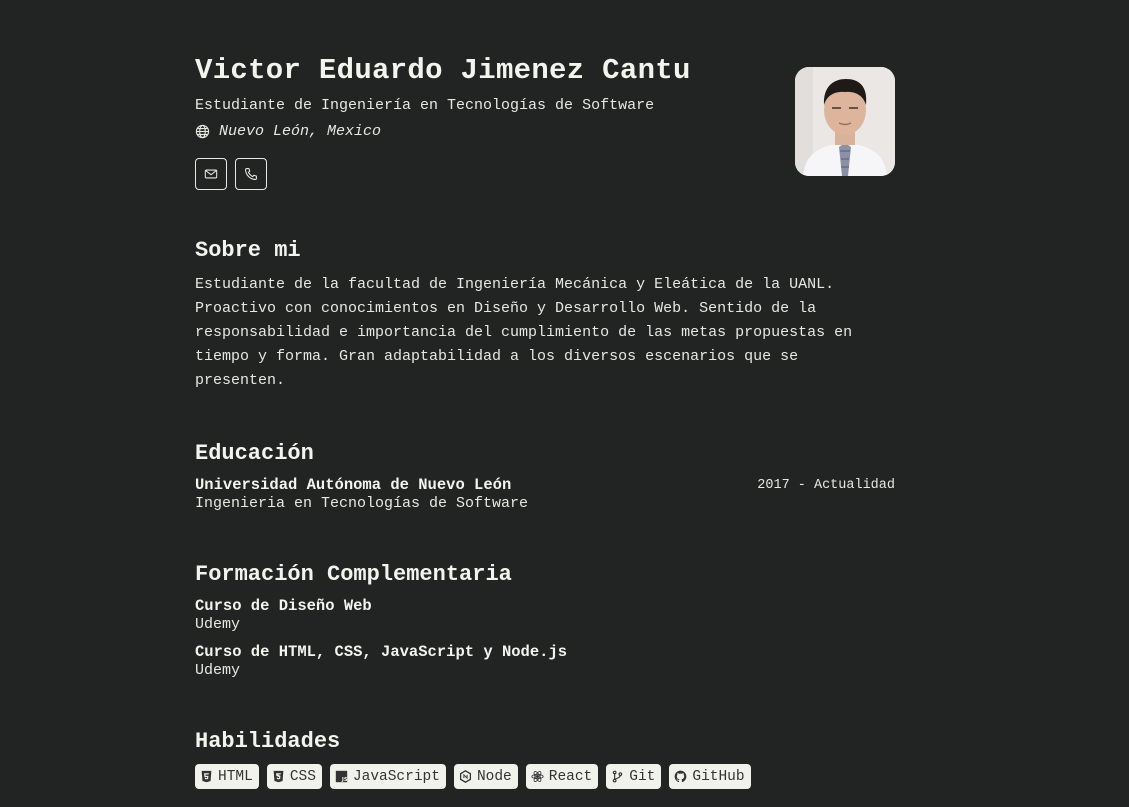  I want to click on globe-icon, so click(202, 131).